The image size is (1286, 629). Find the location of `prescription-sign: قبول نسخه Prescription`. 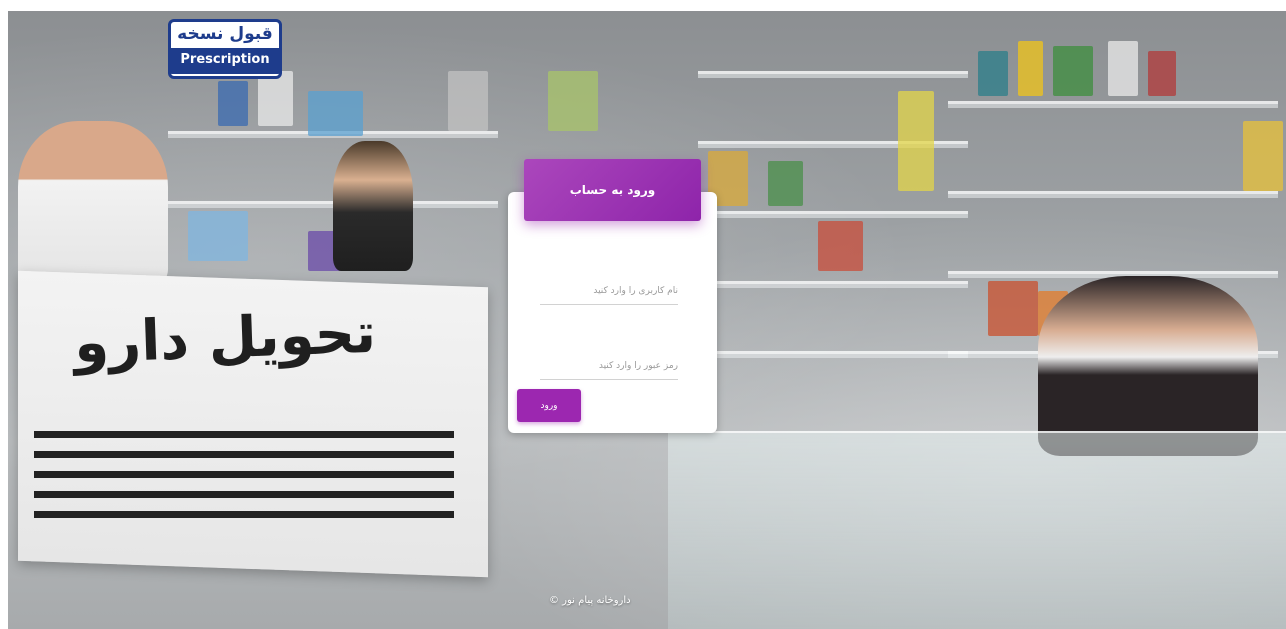

prescription-sign: قبول نسخه Prescription is located at coordinates (225, 49).